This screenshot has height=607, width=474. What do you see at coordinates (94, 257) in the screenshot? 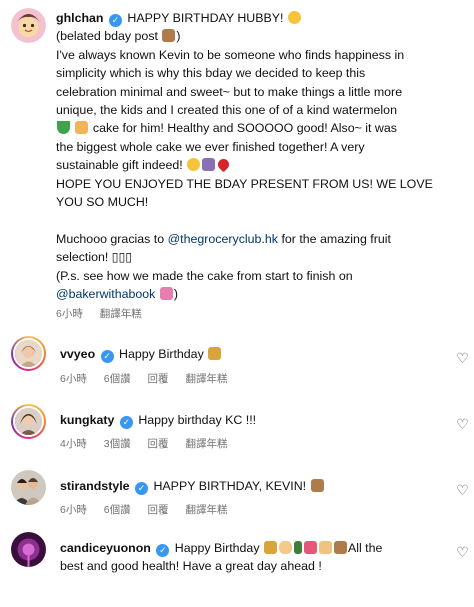
I see `caption-line: selection! ▯▯▯` at bounding box center [94, 257].